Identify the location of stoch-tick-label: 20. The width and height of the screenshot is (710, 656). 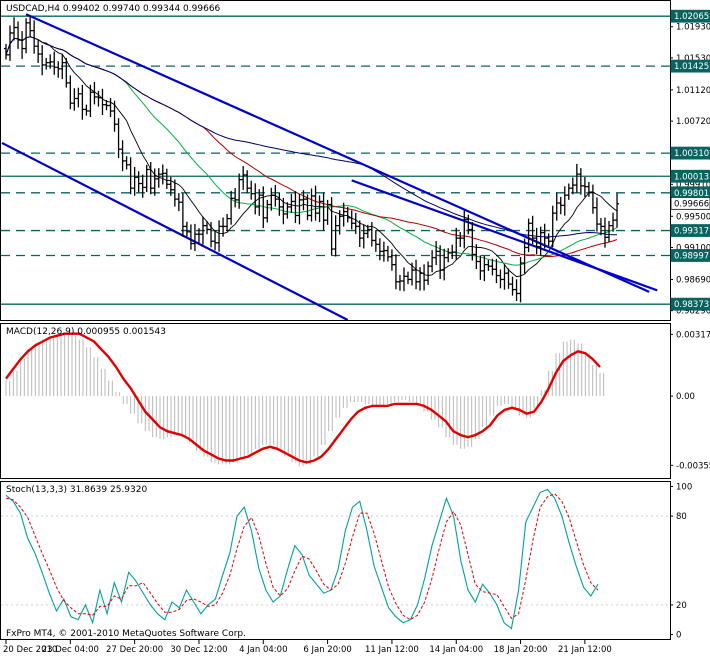
(681, 606).